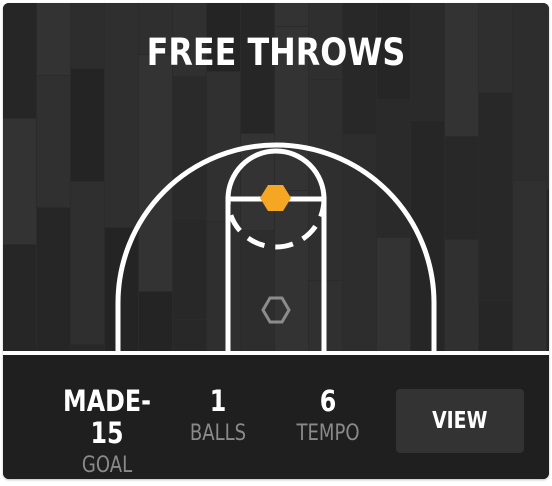 This screenshot has width=552, height=486. I want to click on stat-balls-value: 1, so click(218, 401).